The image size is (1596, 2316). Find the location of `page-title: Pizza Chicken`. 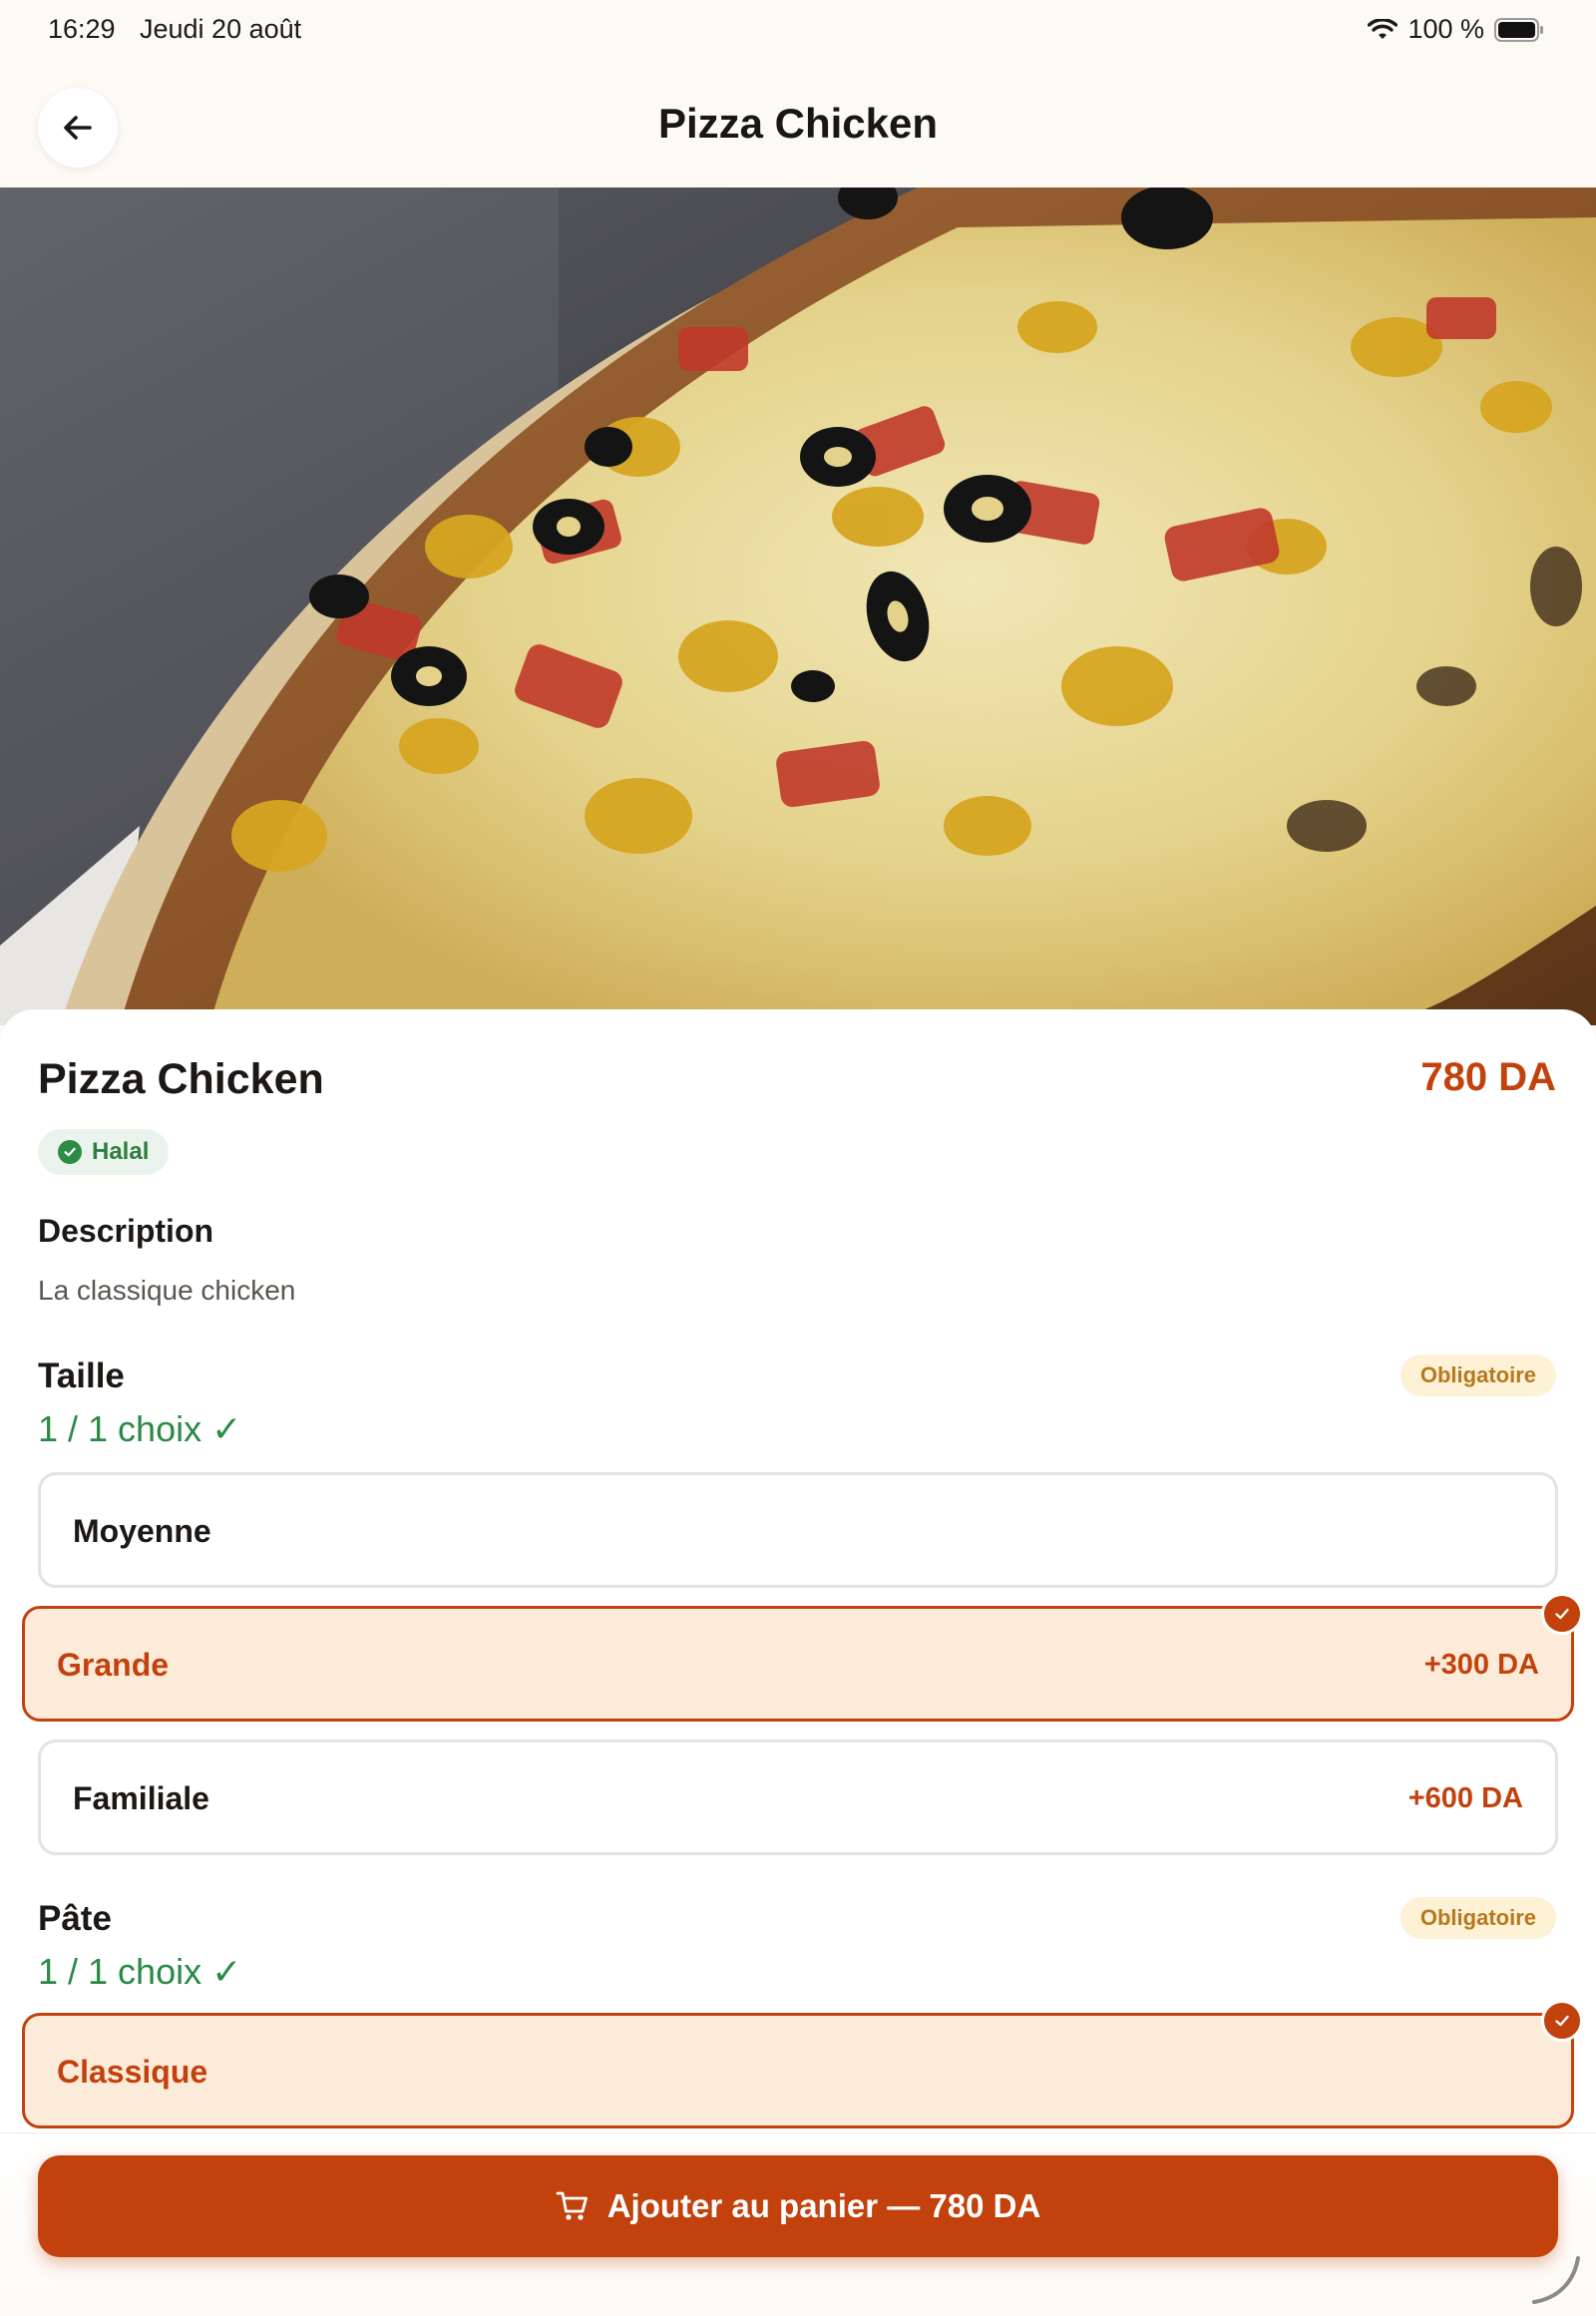

page-title: Pizza Chicken is located at coordinates (798, 123).